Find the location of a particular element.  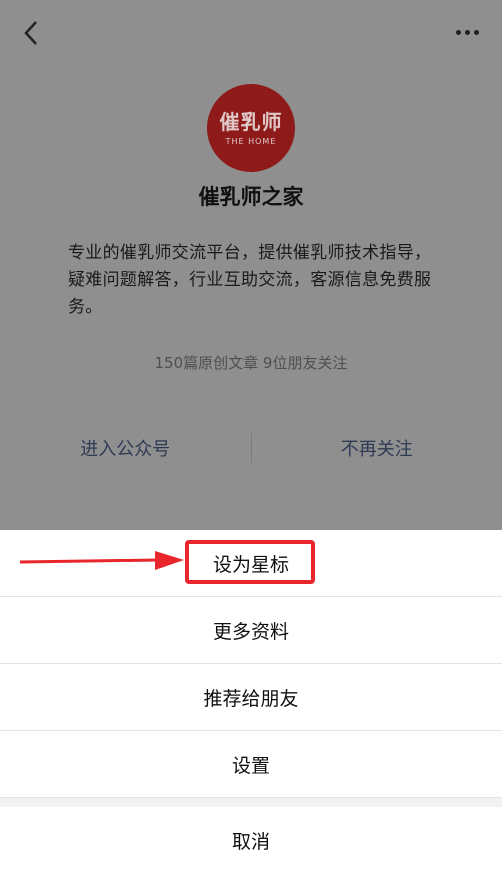

account-stats: 150篇原创文章 9位朋友关注 is located at coordinates (251, 363).